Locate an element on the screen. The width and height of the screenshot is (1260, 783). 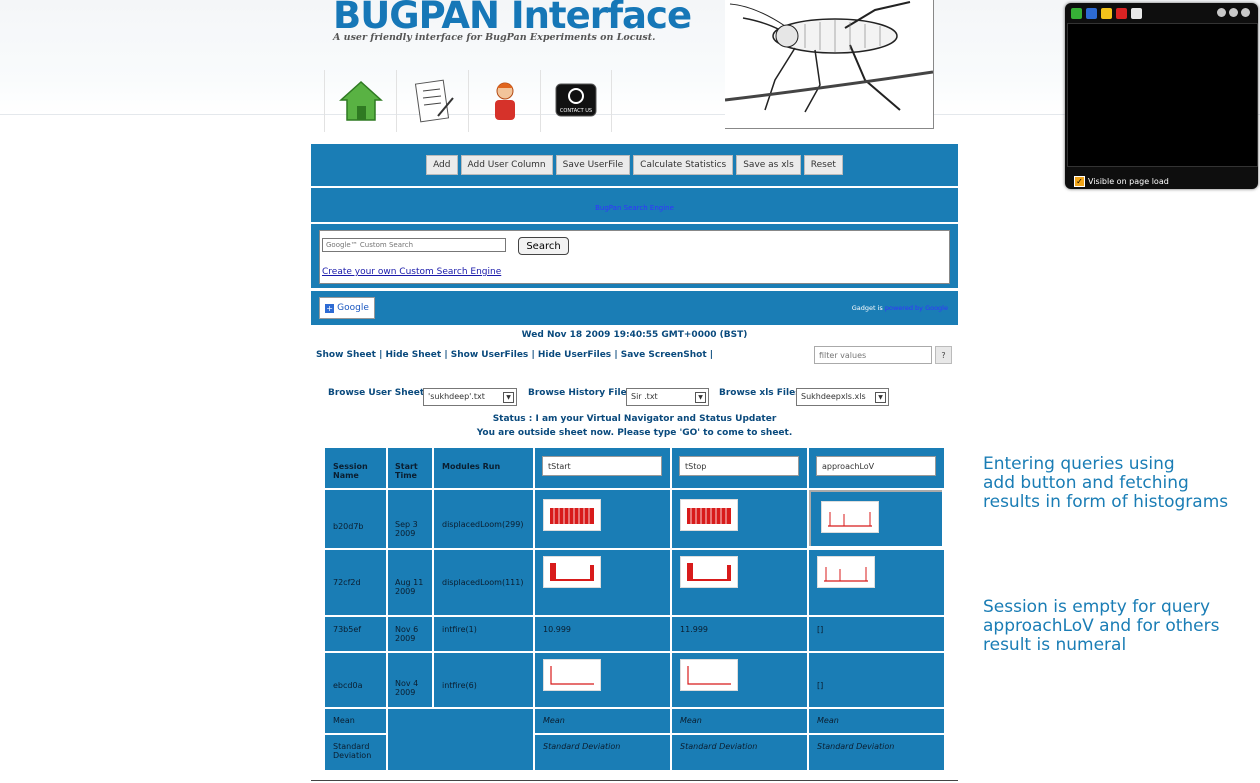
check-icon is located at coordinates (1076, 13).